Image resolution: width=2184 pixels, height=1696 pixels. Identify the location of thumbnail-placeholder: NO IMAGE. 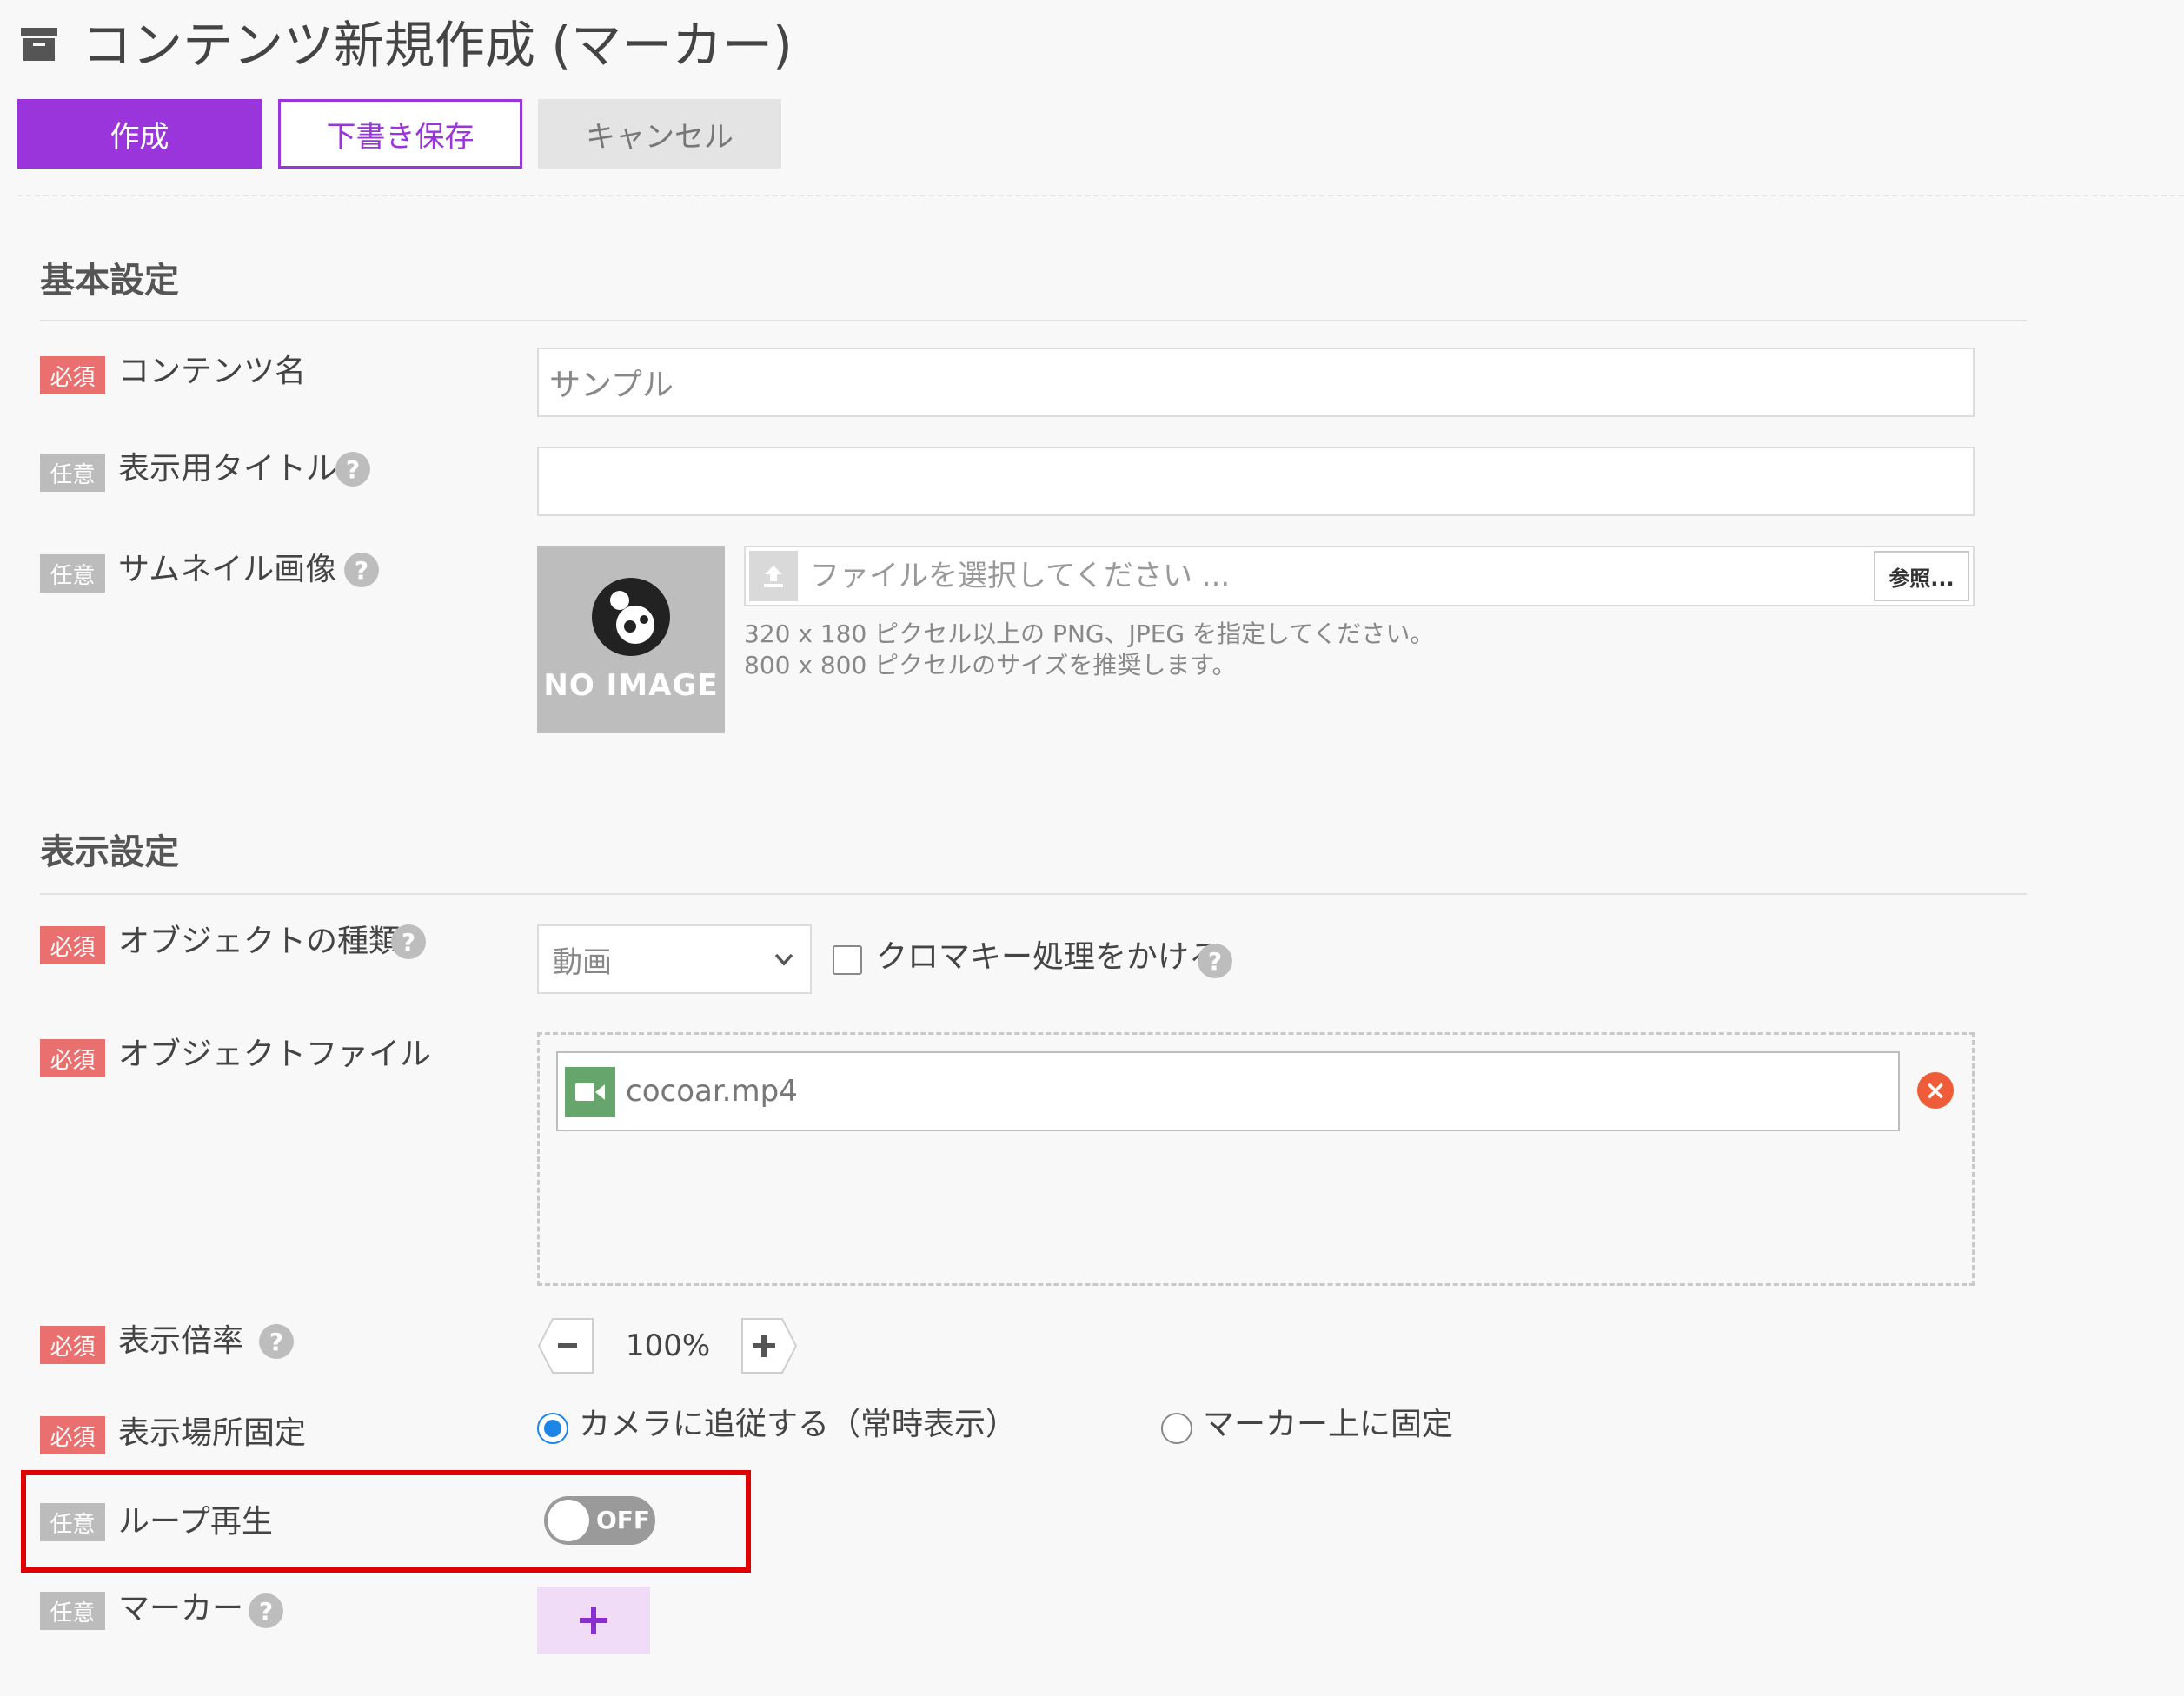
(631, 639).